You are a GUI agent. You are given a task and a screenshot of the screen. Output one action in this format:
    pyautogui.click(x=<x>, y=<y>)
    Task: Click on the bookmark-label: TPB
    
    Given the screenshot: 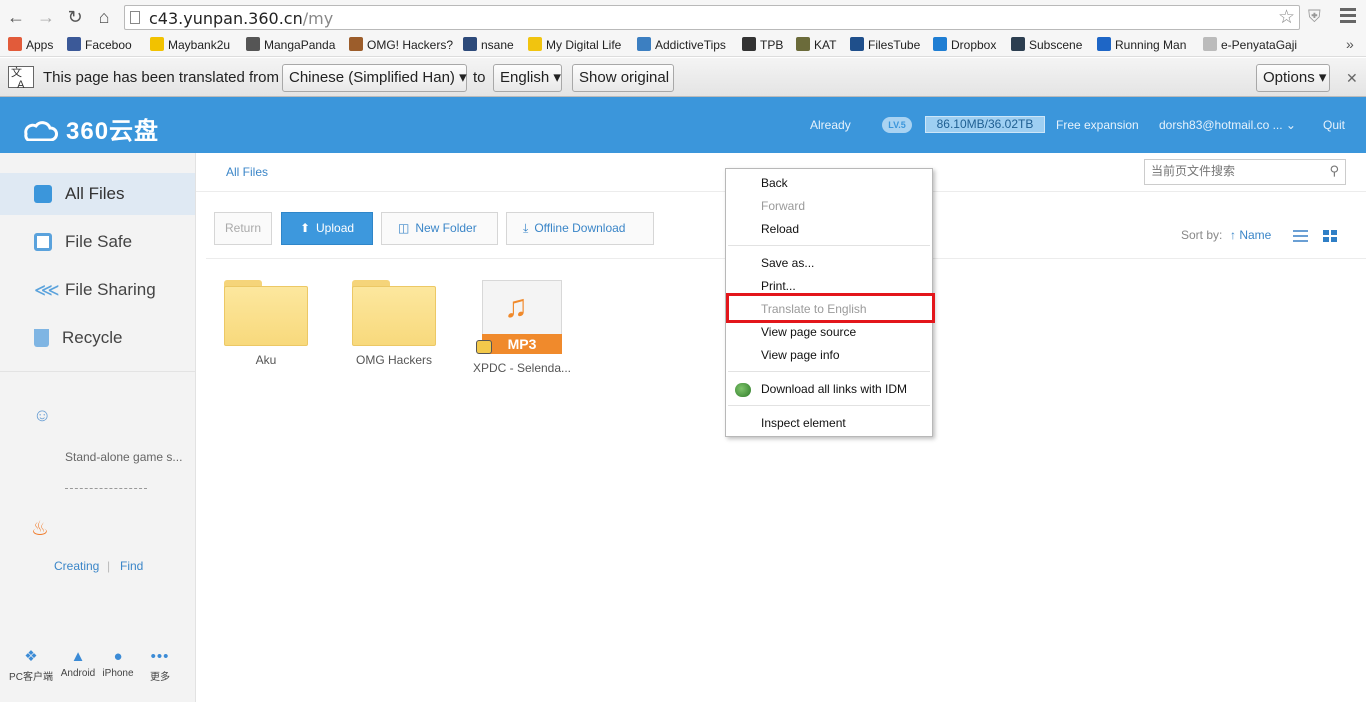 What is the action you would take?
    pyautogui.click(x=772, y=45)
    